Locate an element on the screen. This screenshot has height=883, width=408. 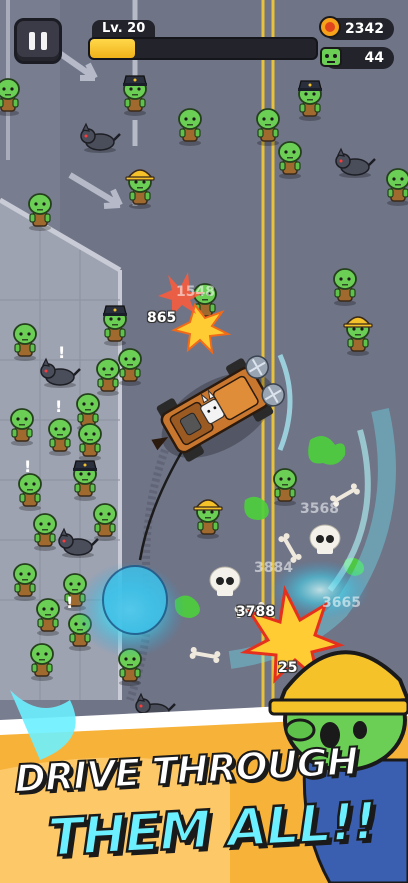
zombie-head-icon is located at coordinates (331, 57).